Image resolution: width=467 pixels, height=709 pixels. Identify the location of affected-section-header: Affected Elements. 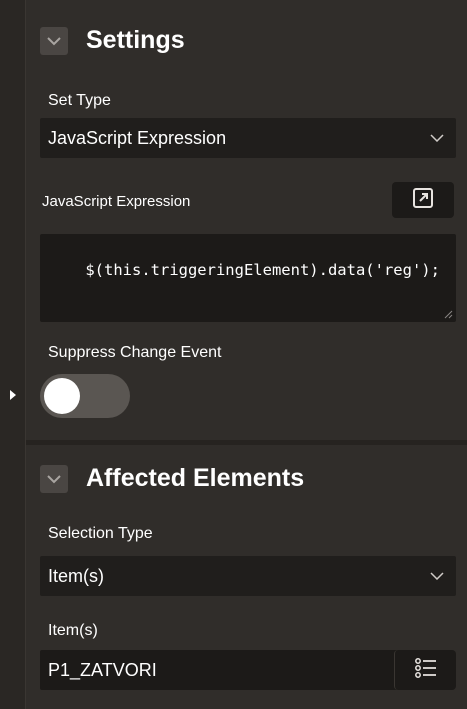
(172, 478).